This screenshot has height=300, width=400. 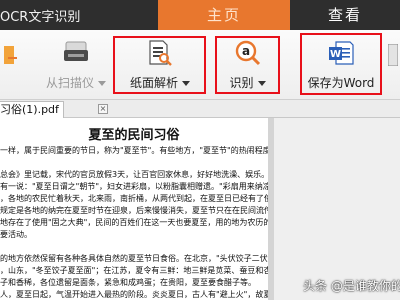 I want to click on tab-view-label: 查看, so click(x=344, y=15).